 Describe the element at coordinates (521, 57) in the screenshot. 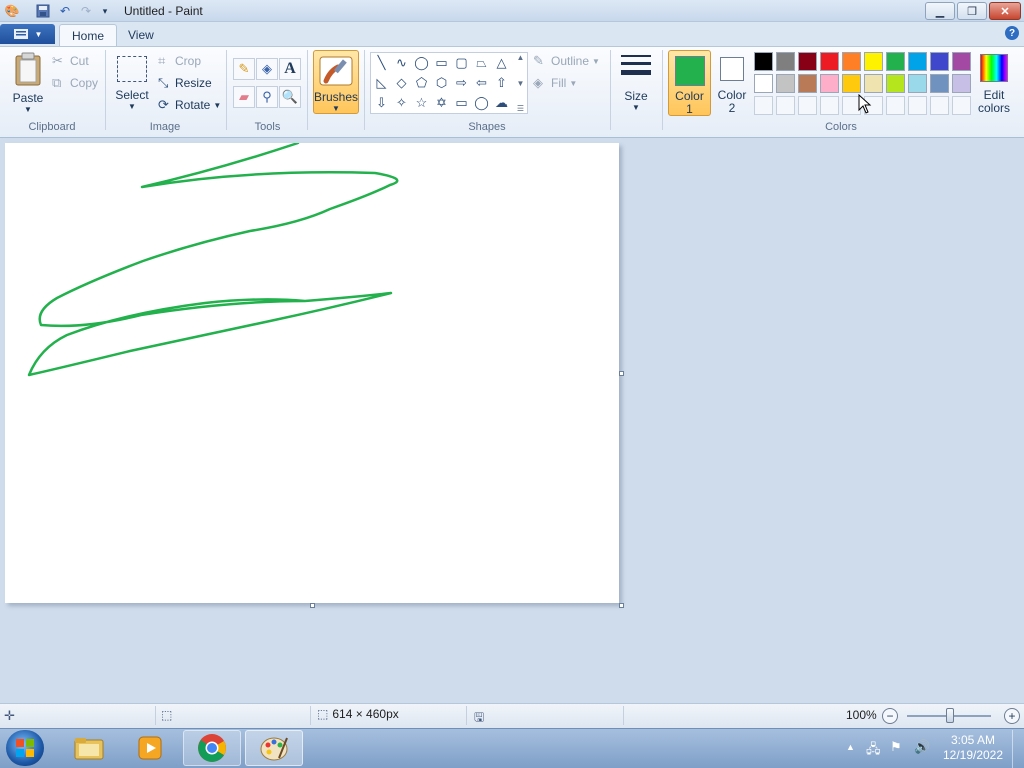

I see `scroll-up-icon: ▲` at that location.